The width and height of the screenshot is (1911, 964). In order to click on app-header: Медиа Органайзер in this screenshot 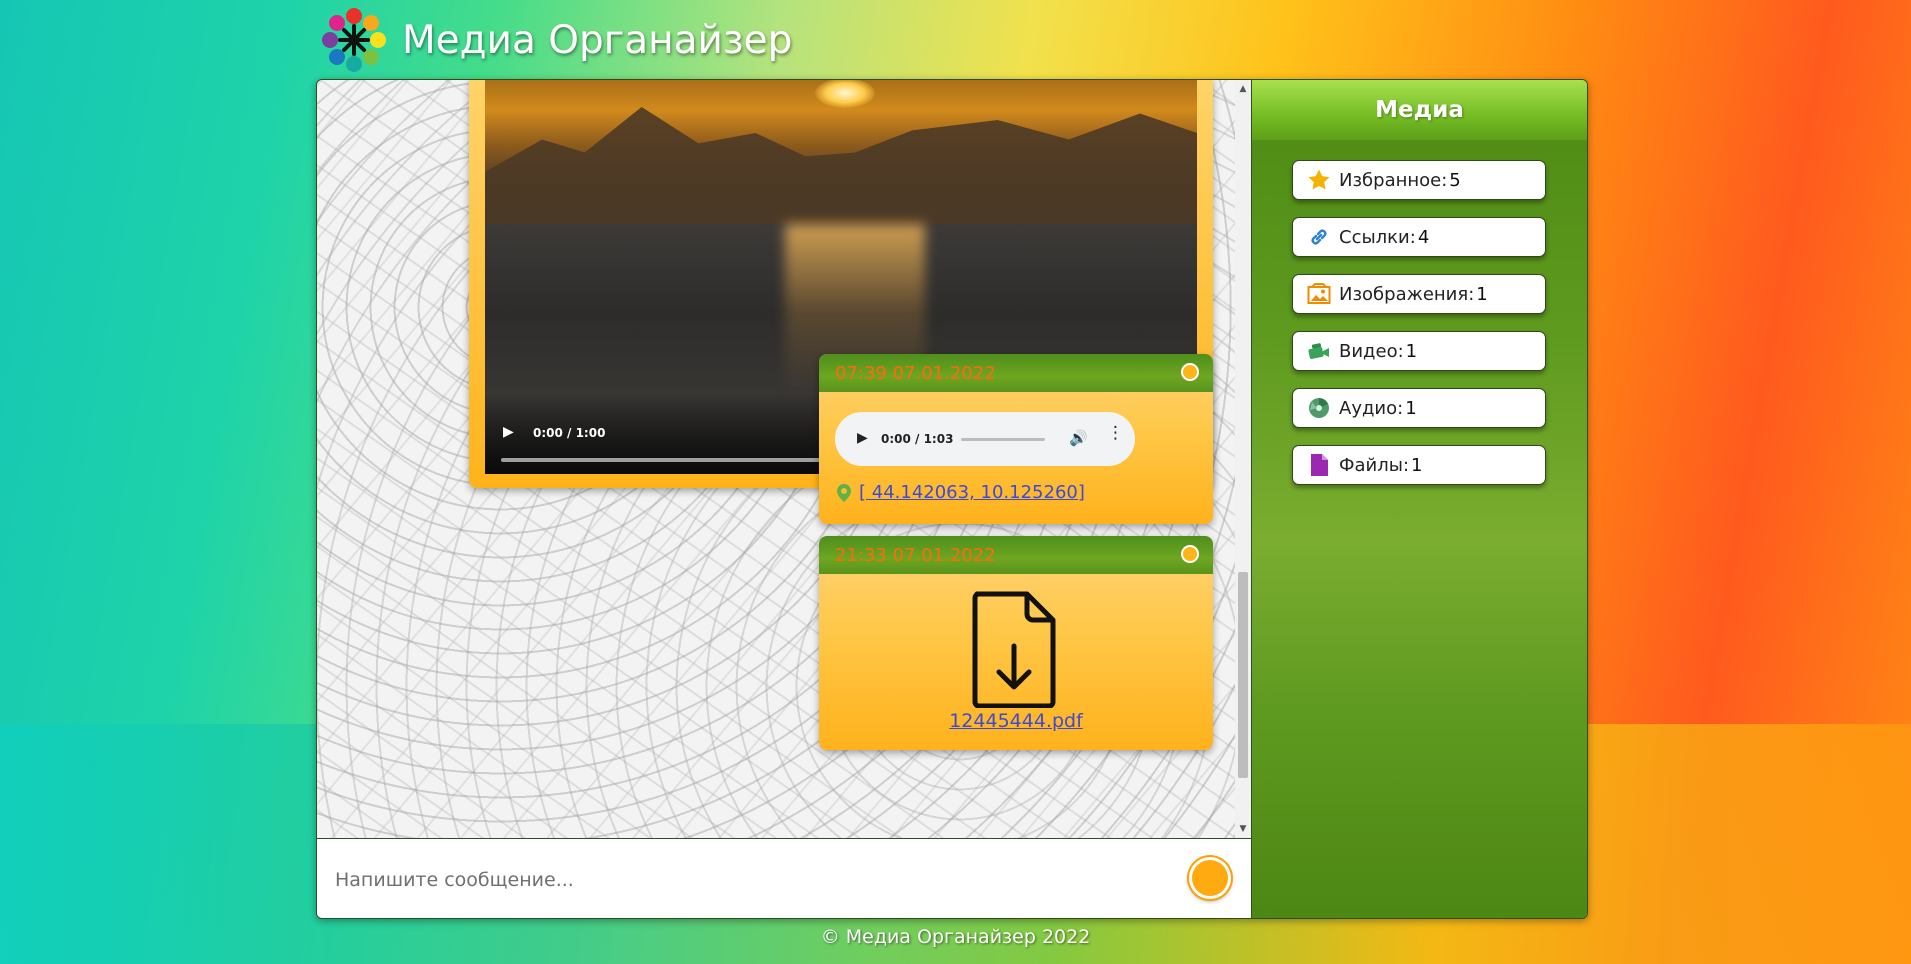, I will do `click(555, 40)`.